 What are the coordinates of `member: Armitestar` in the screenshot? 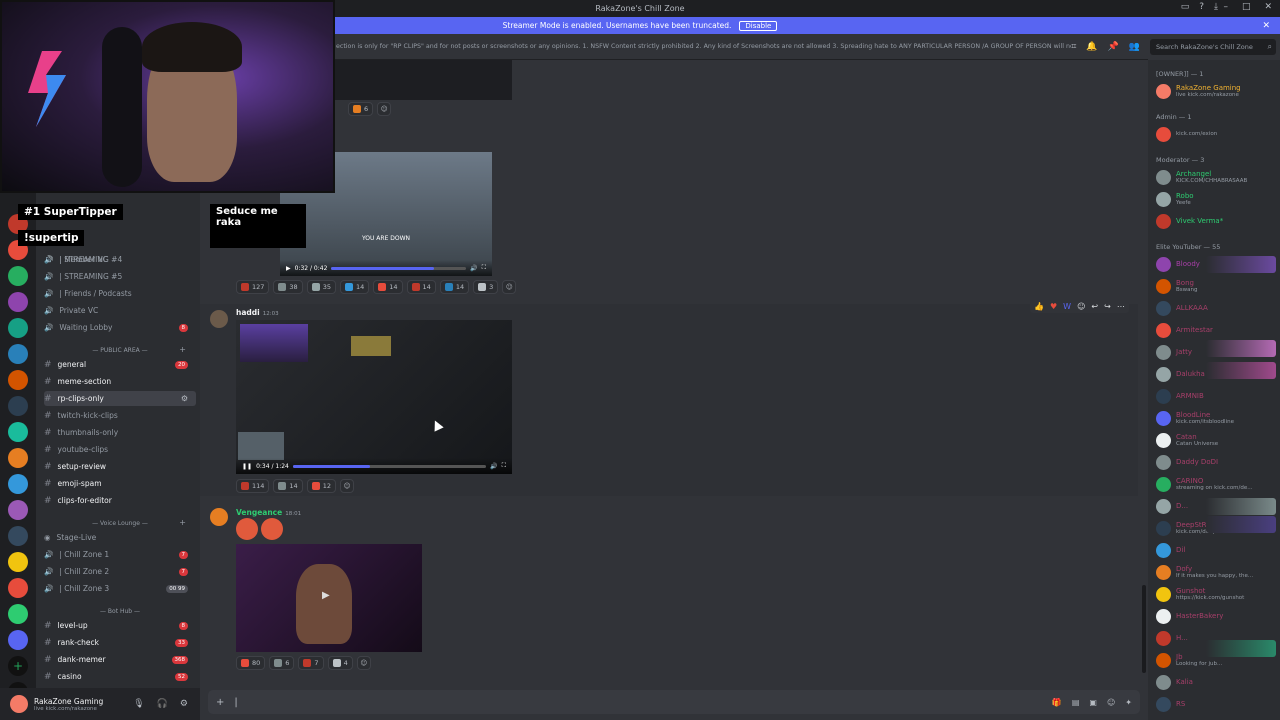 It's located at (1184, 330).